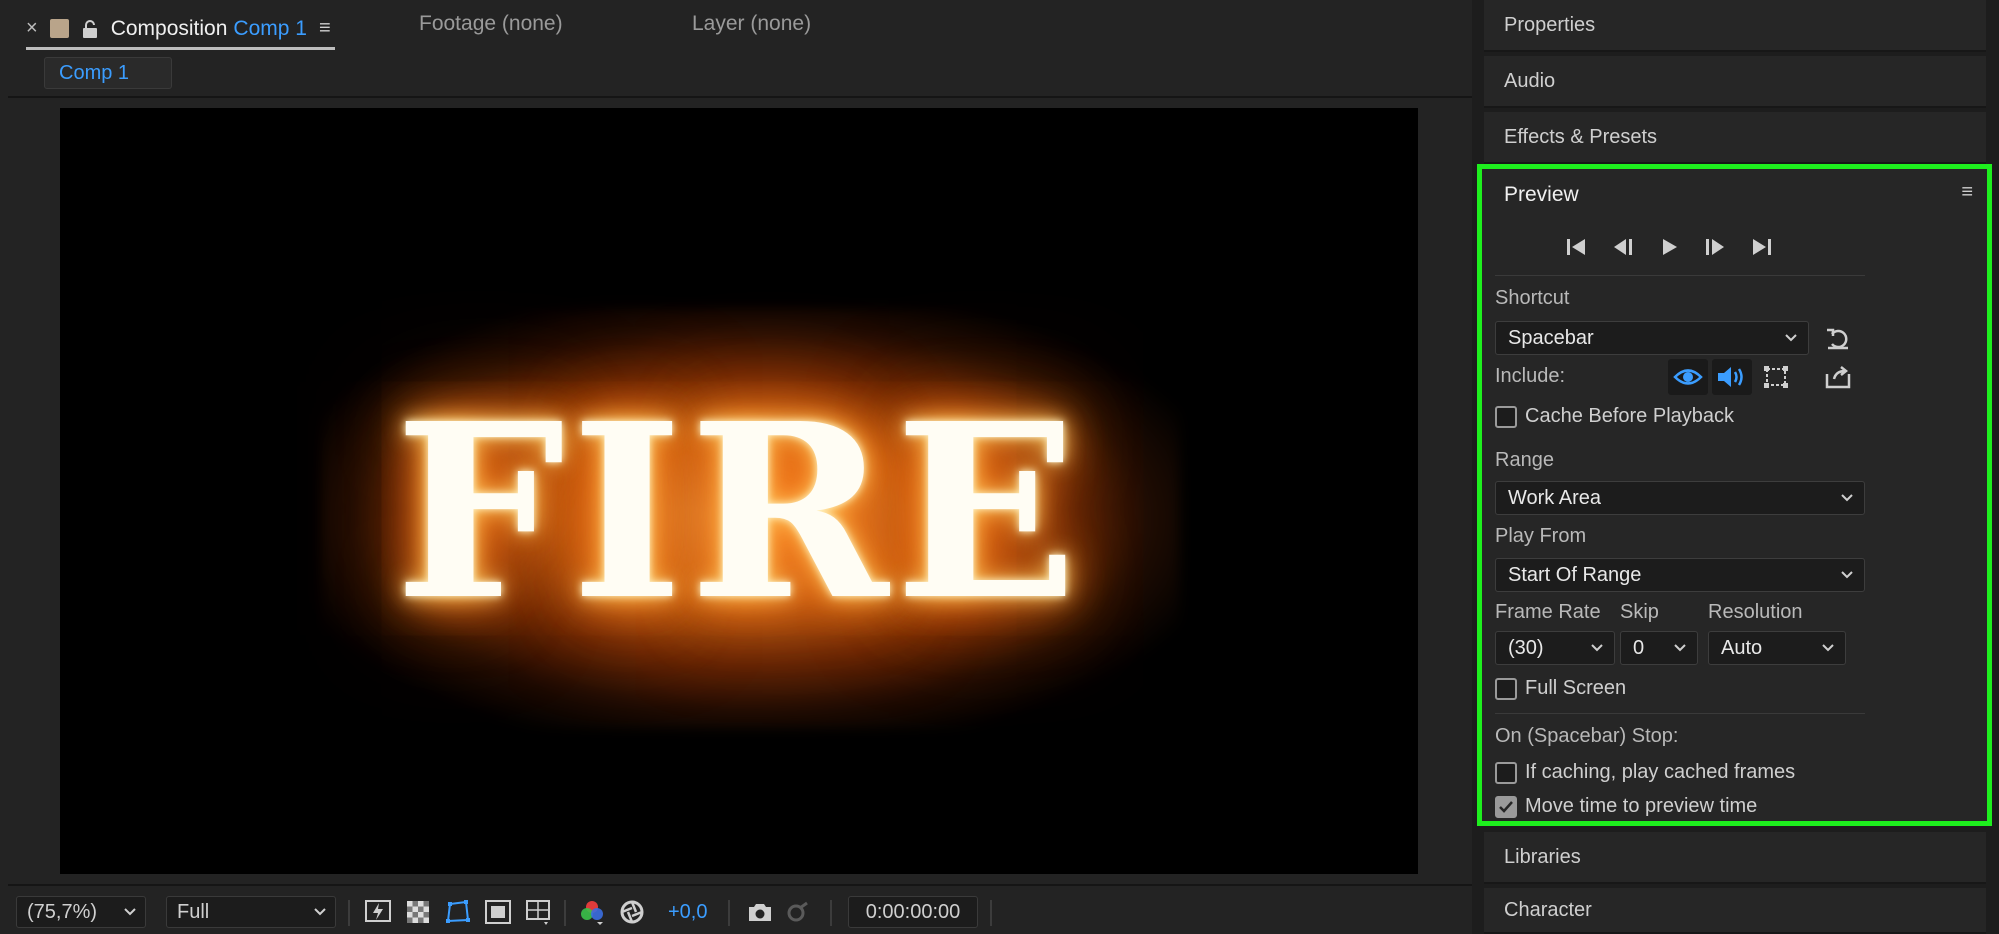 This screenshot has width=1999, height=934. I want to click on play-icon, so click(1669, 247).